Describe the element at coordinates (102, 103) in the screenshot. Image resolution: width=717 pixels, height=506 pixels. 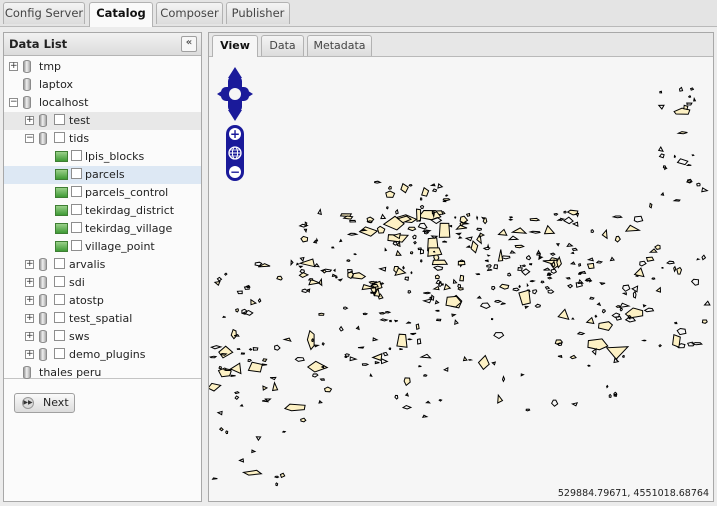
I see `tree-item-localhost: − localhost` at that location.